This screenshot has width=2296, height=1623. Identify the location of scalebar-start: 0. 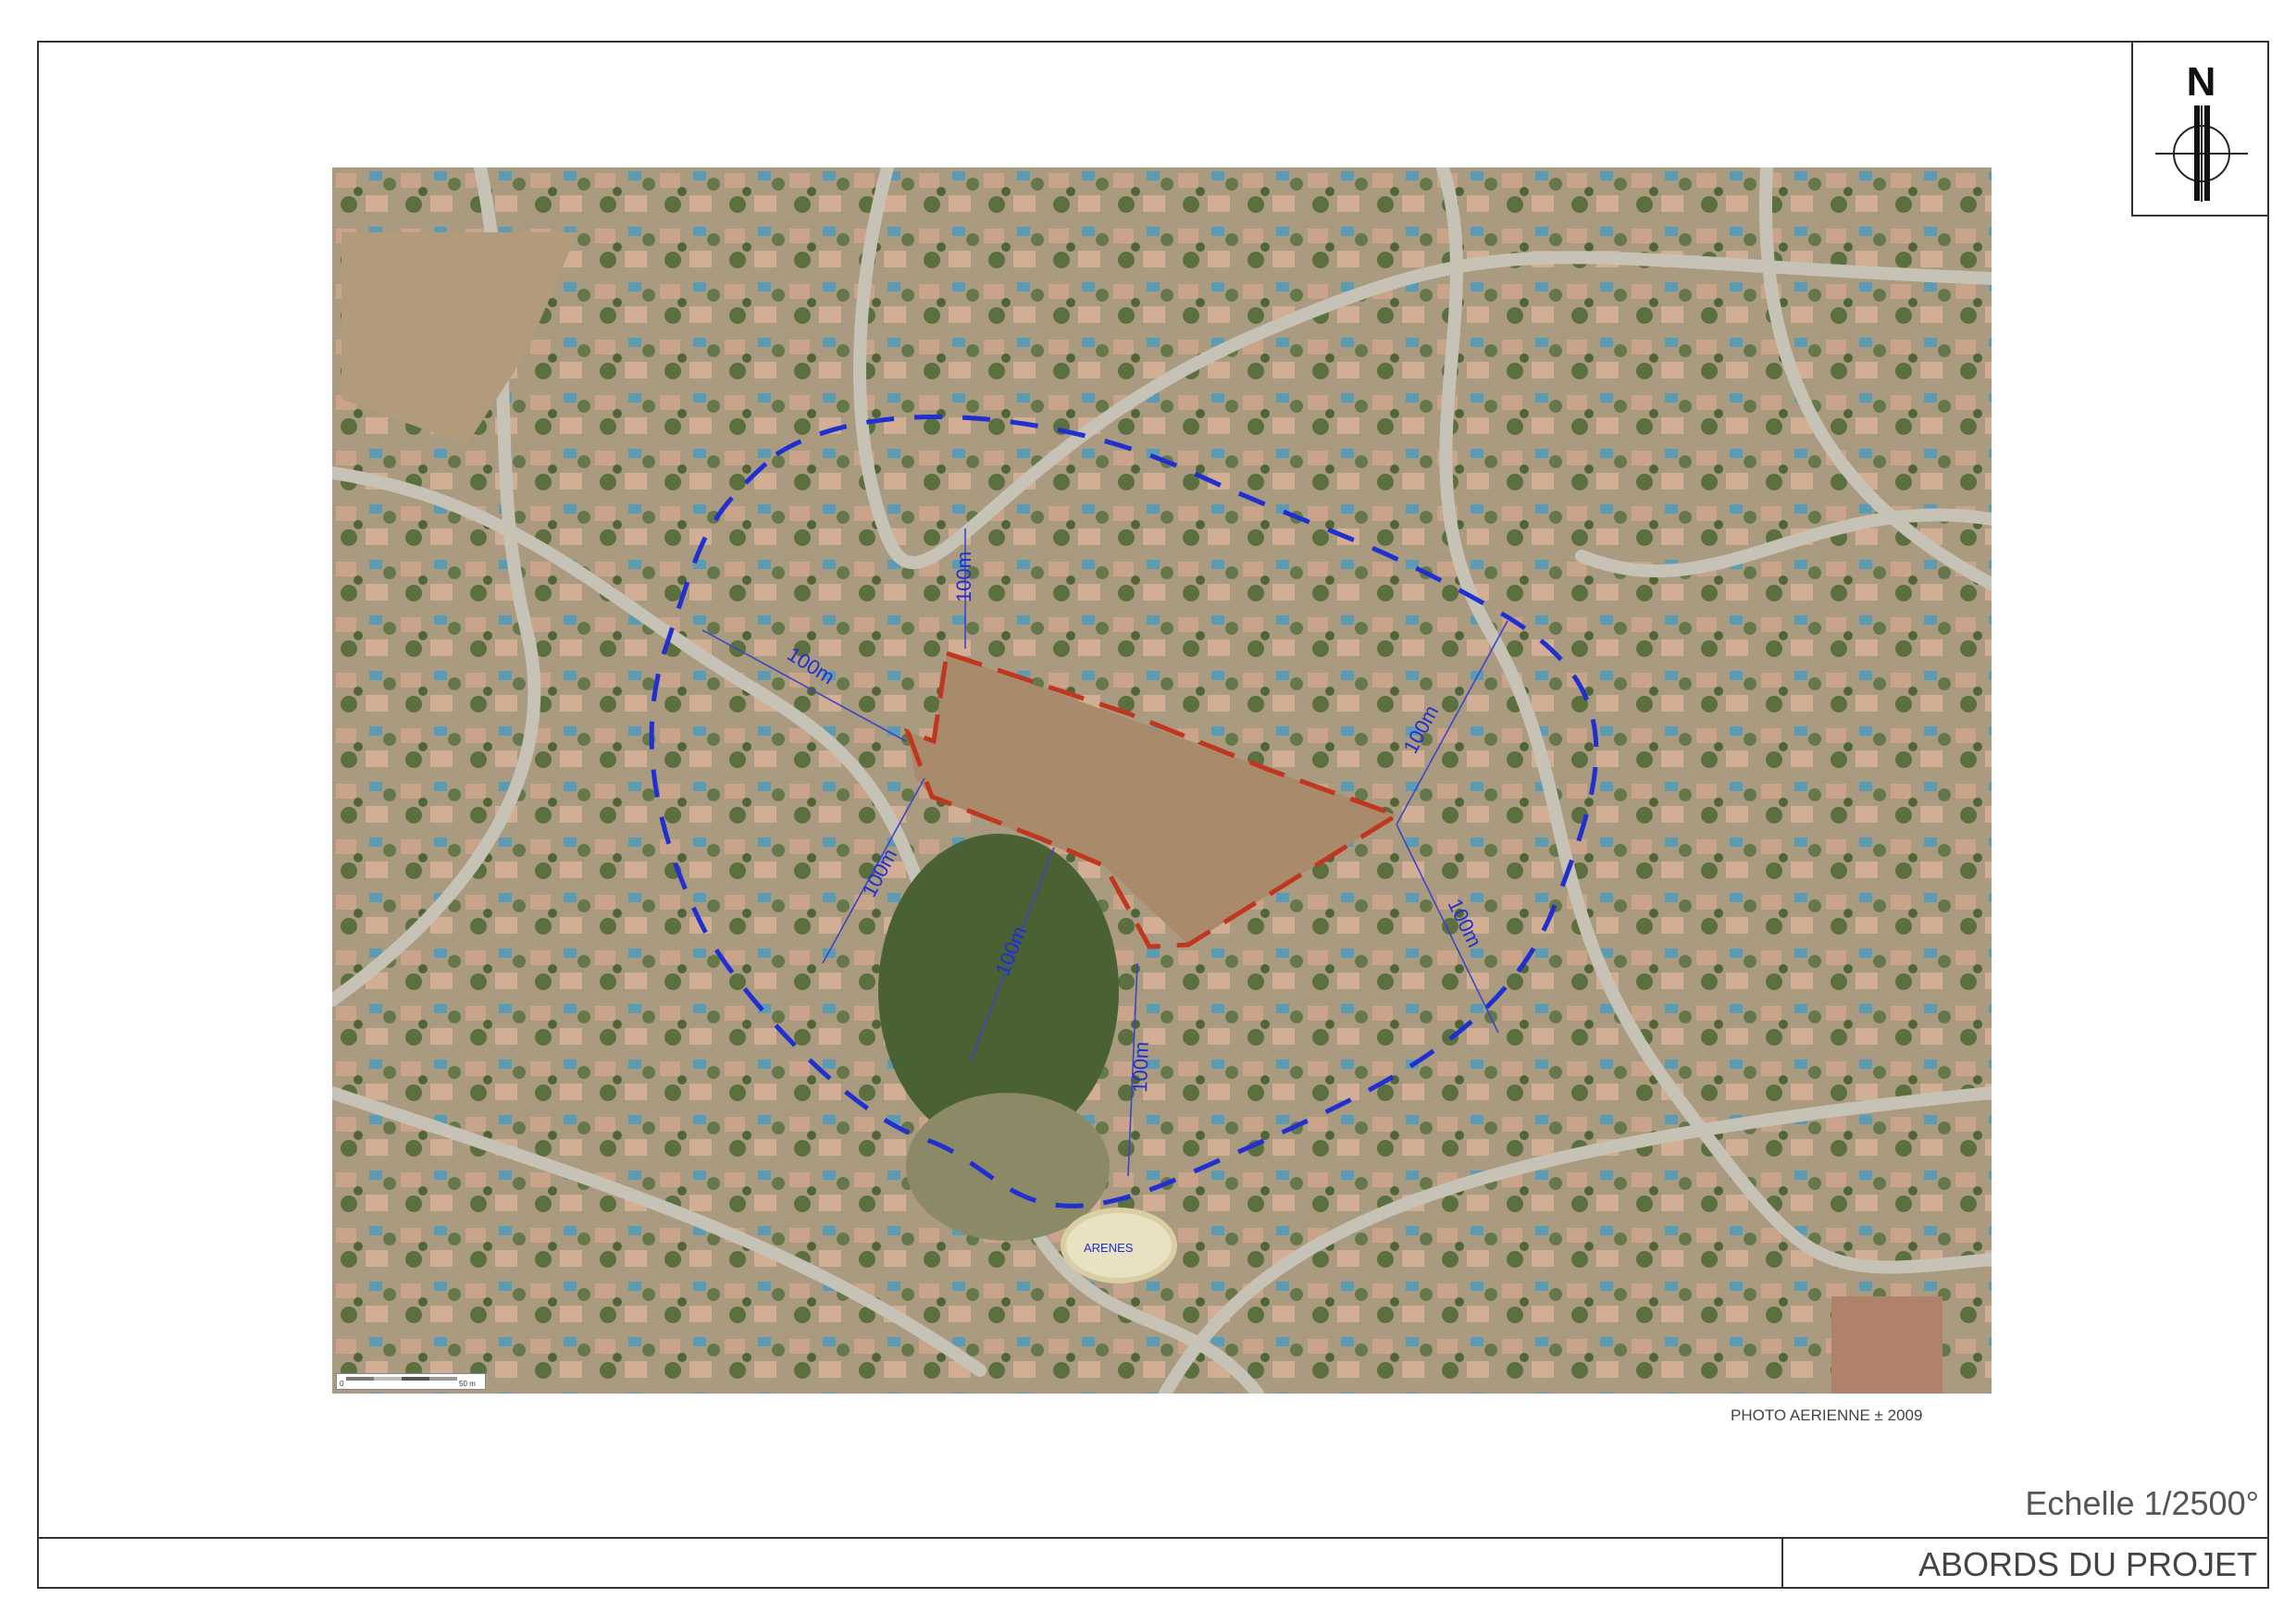
(342, 1384).